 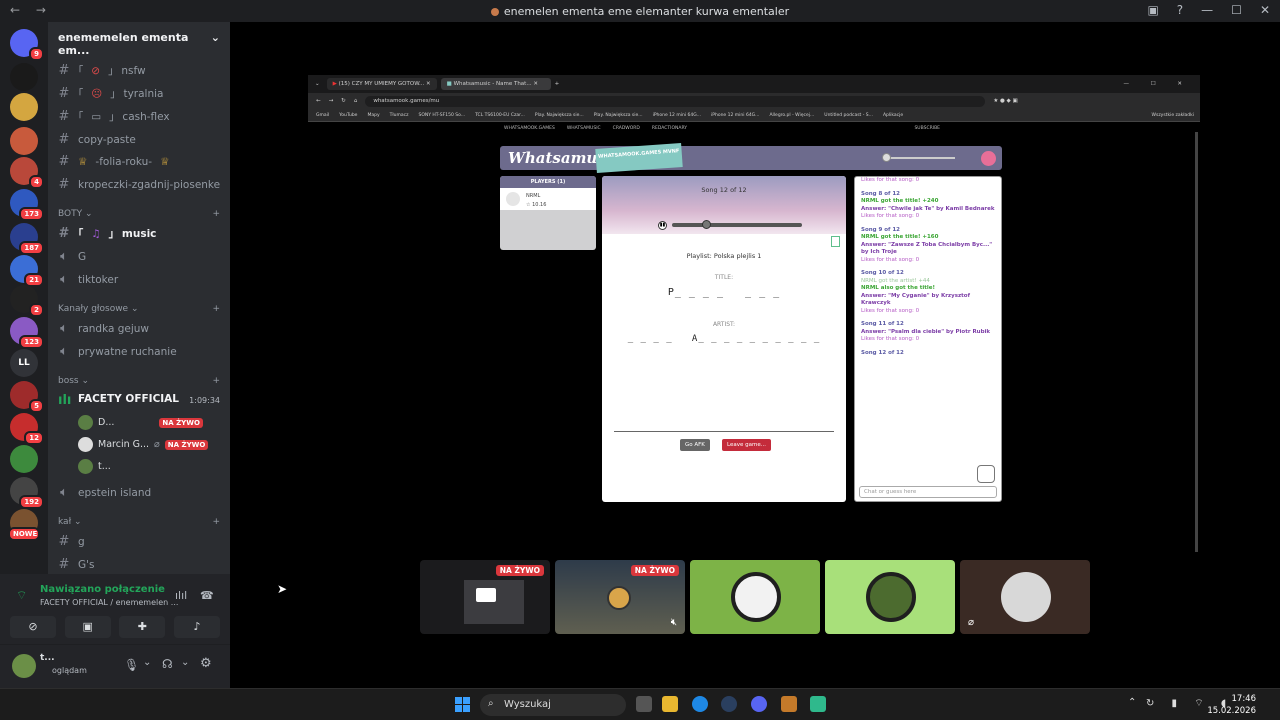 What do you see at coordinates (1005, 101) in the screenshot?
I see `extensions-icon: ★ ● ◆ ▣` at bounding box center [1005, 101].